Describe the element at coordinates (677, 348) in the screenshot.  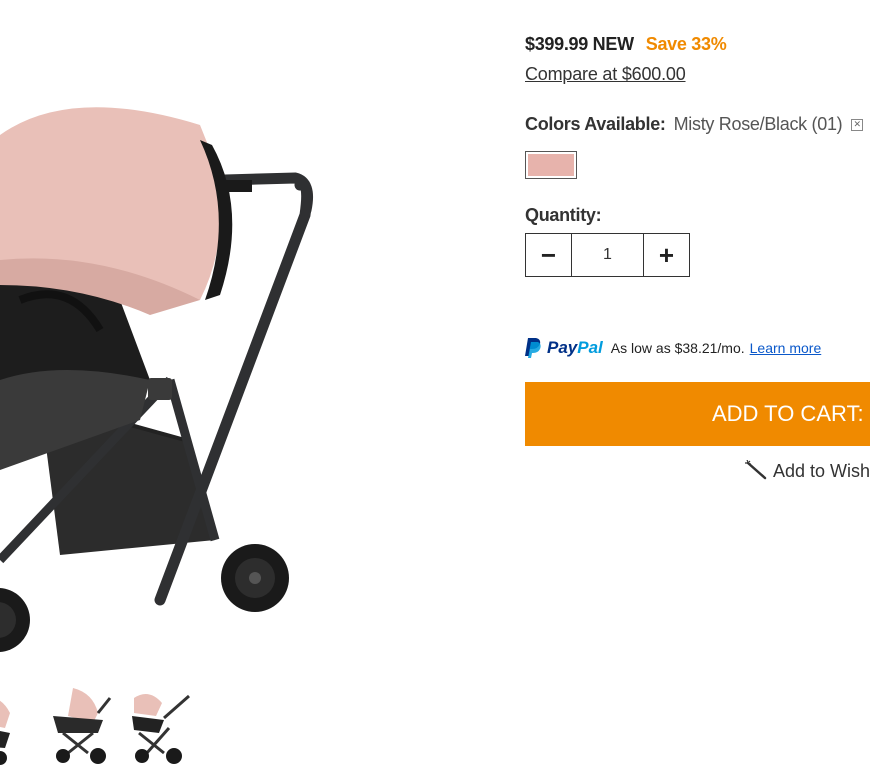
I see `paypal-offer-text: As low as $38.21/mo.` at that location.